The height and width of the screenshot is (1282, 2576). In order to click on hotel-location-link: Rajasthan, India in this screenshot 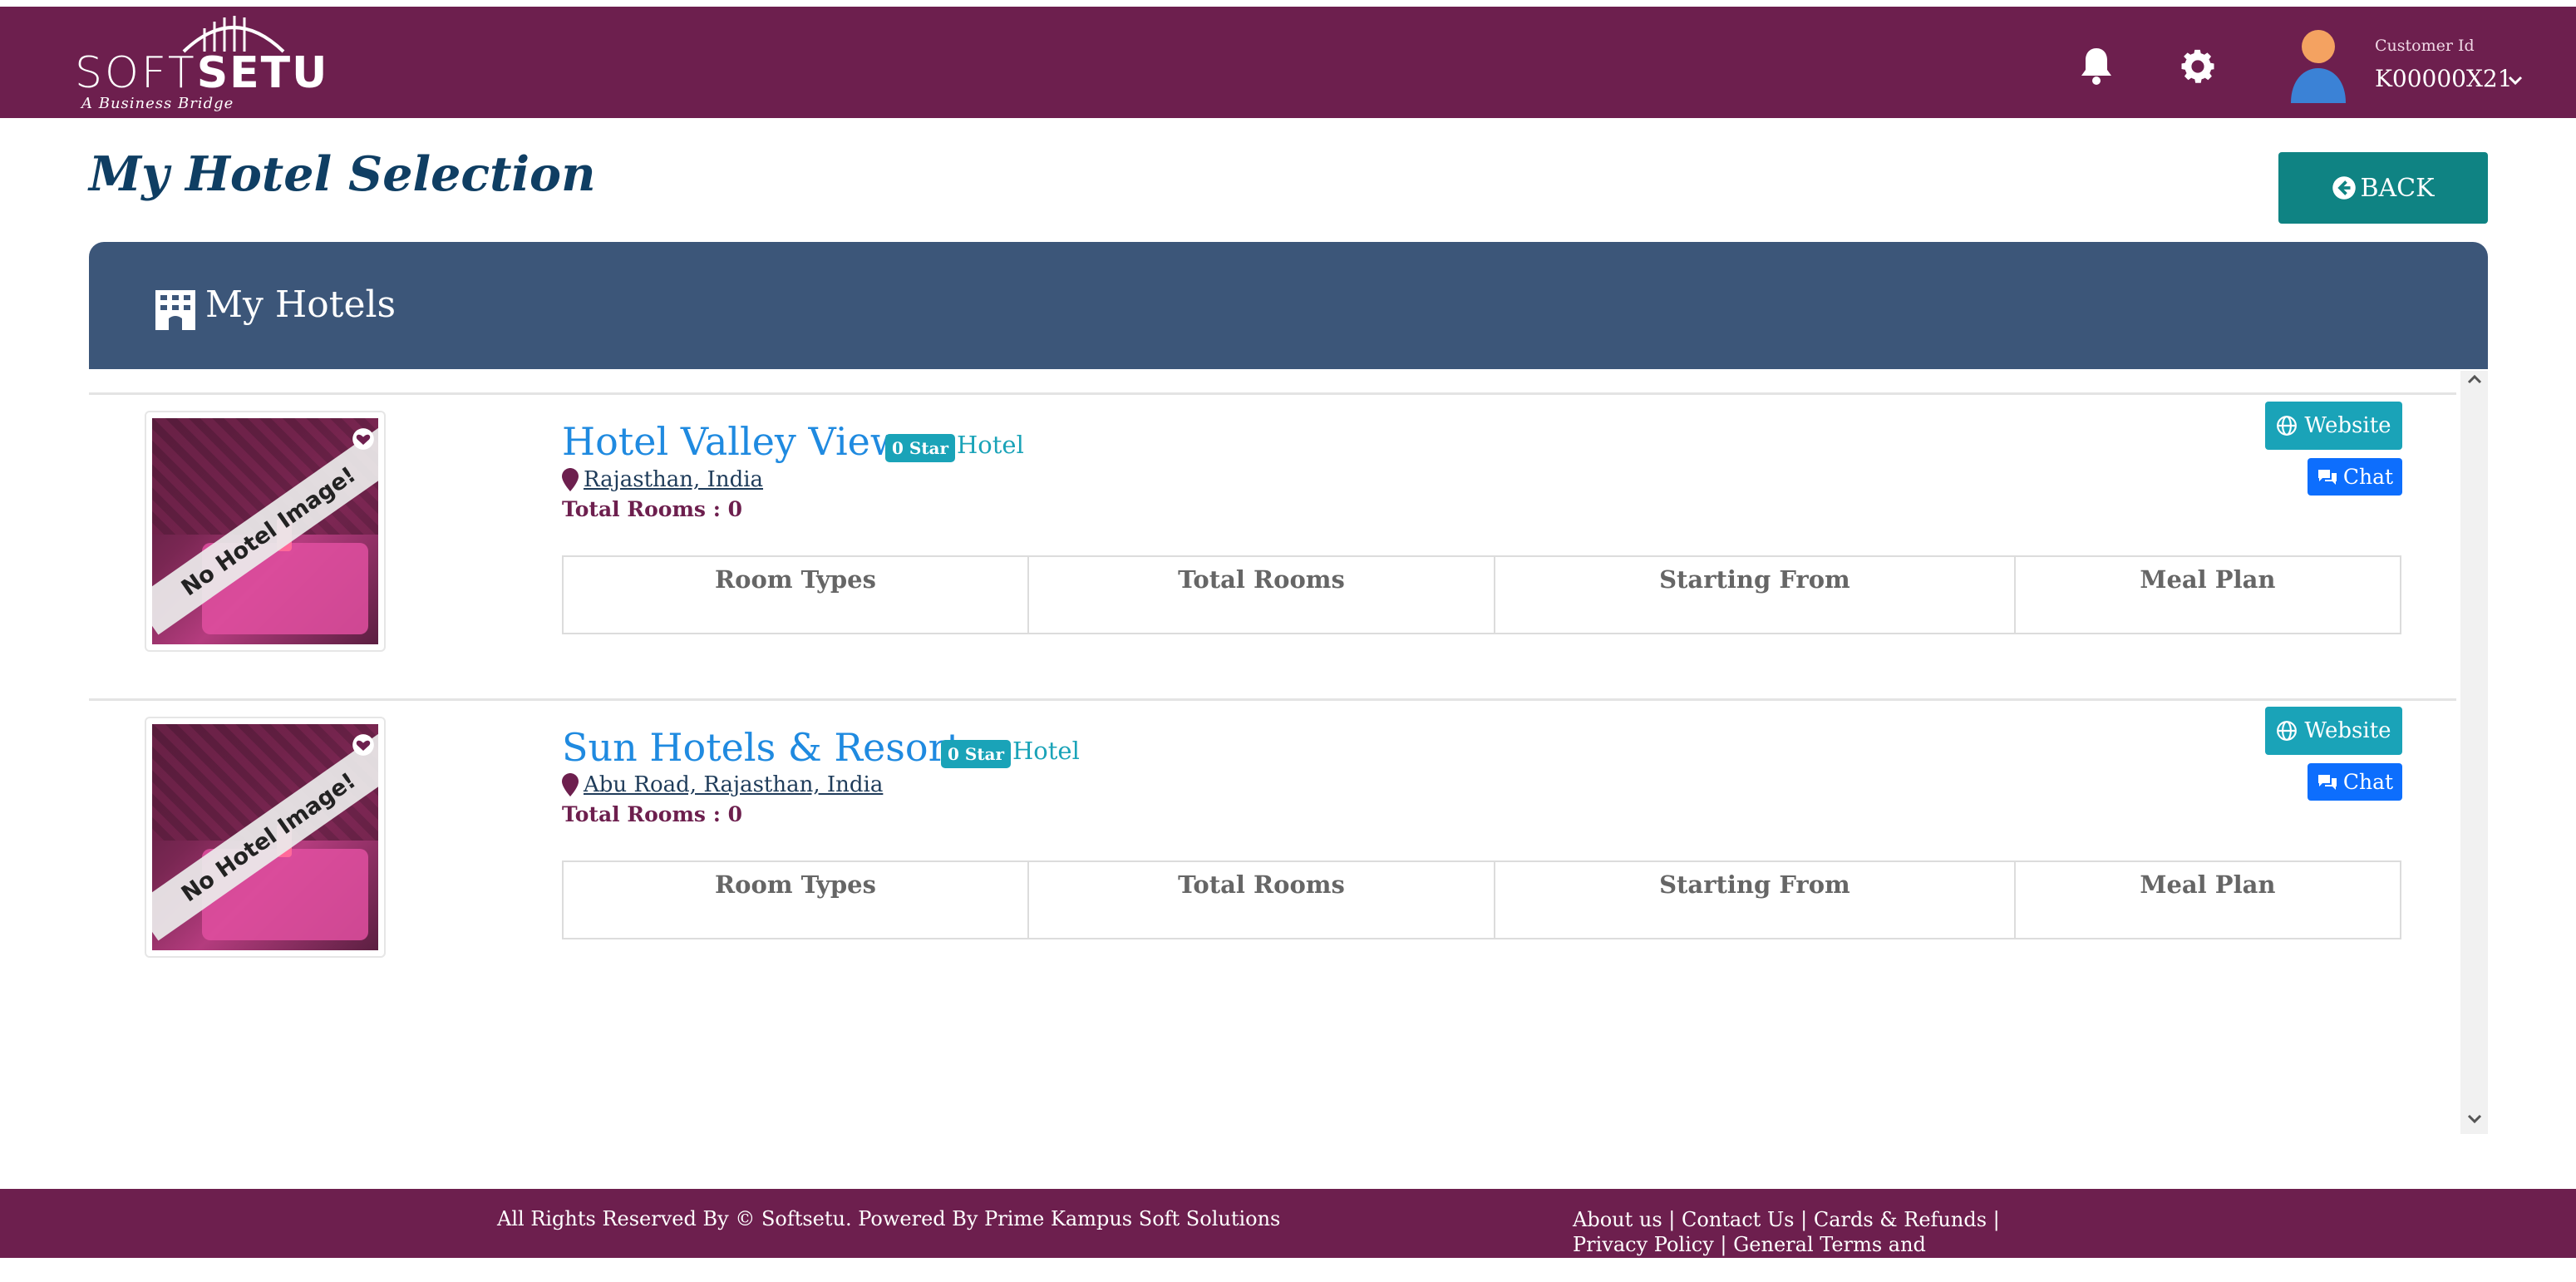, I will do `click(662, 479)`.